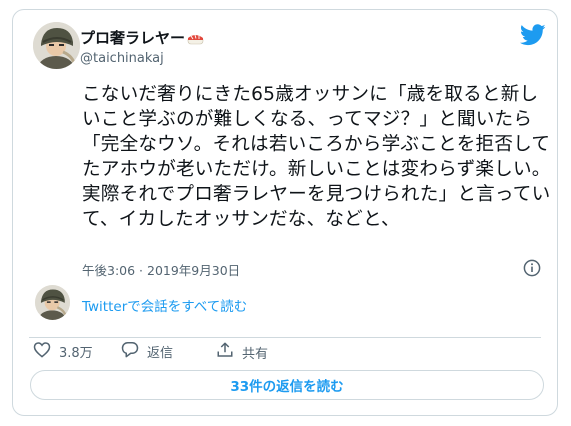  I want to click on read-replies-button: 33件の返信を読む, so click(287, 385).